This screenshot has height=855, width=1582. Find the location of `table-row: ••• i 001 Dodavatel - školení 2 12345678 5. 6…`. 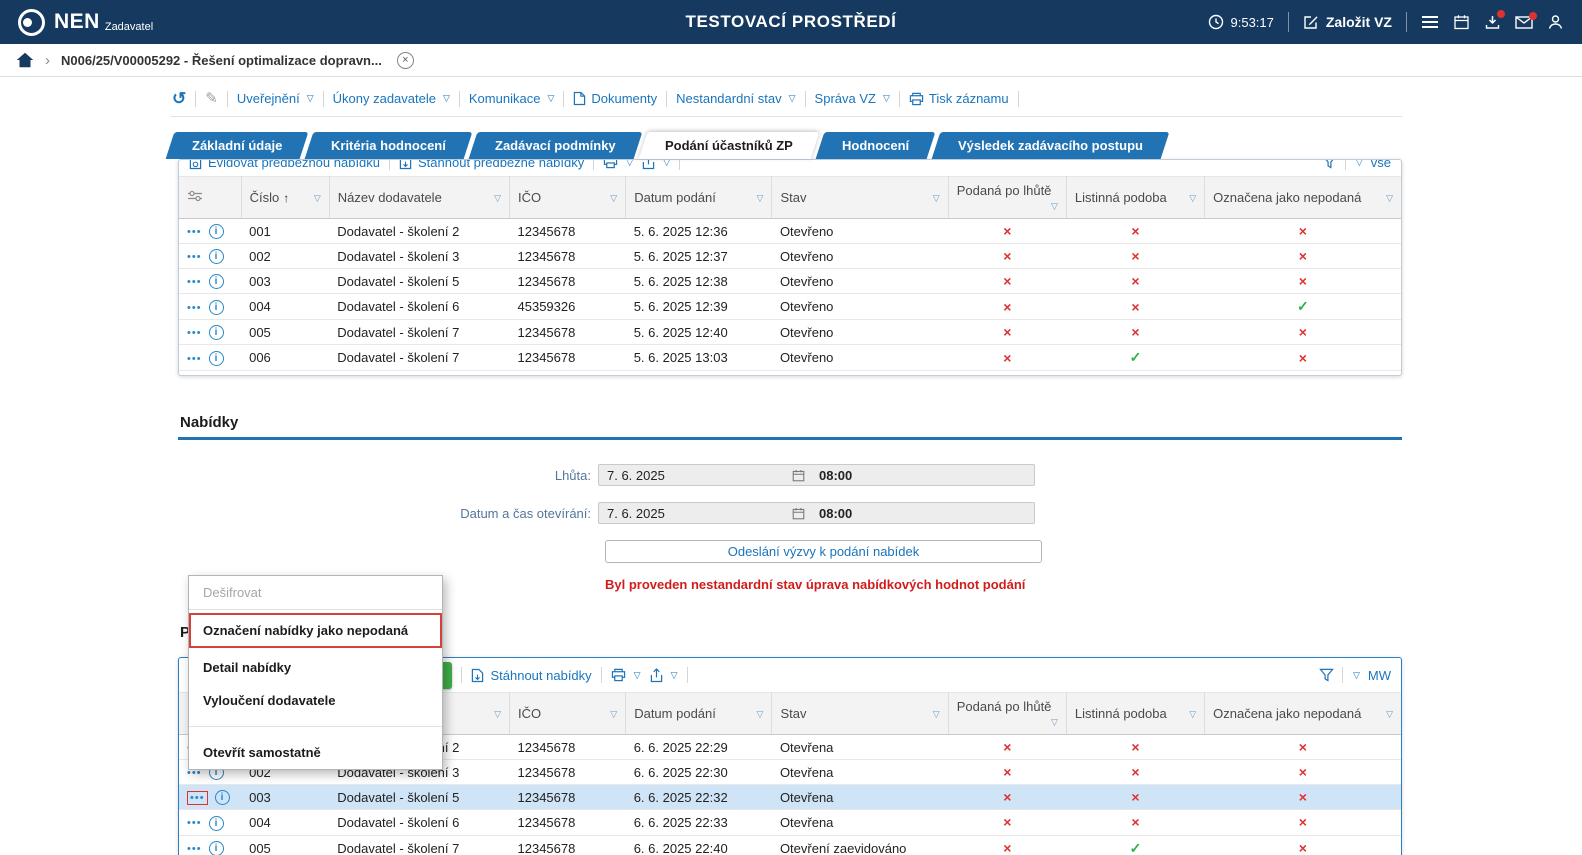

table-row: ••• i 001 Dodavatel - školení 2 12345678 5. 6… is located at coordinates (790, 231).